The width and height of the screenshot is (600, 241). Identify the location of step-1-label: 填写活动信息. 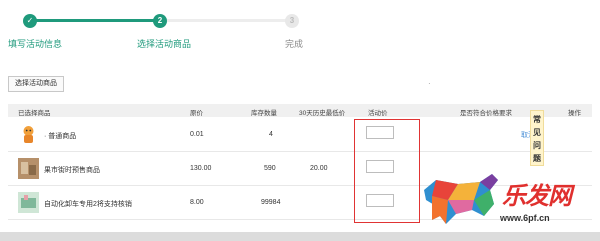
(35, 44).